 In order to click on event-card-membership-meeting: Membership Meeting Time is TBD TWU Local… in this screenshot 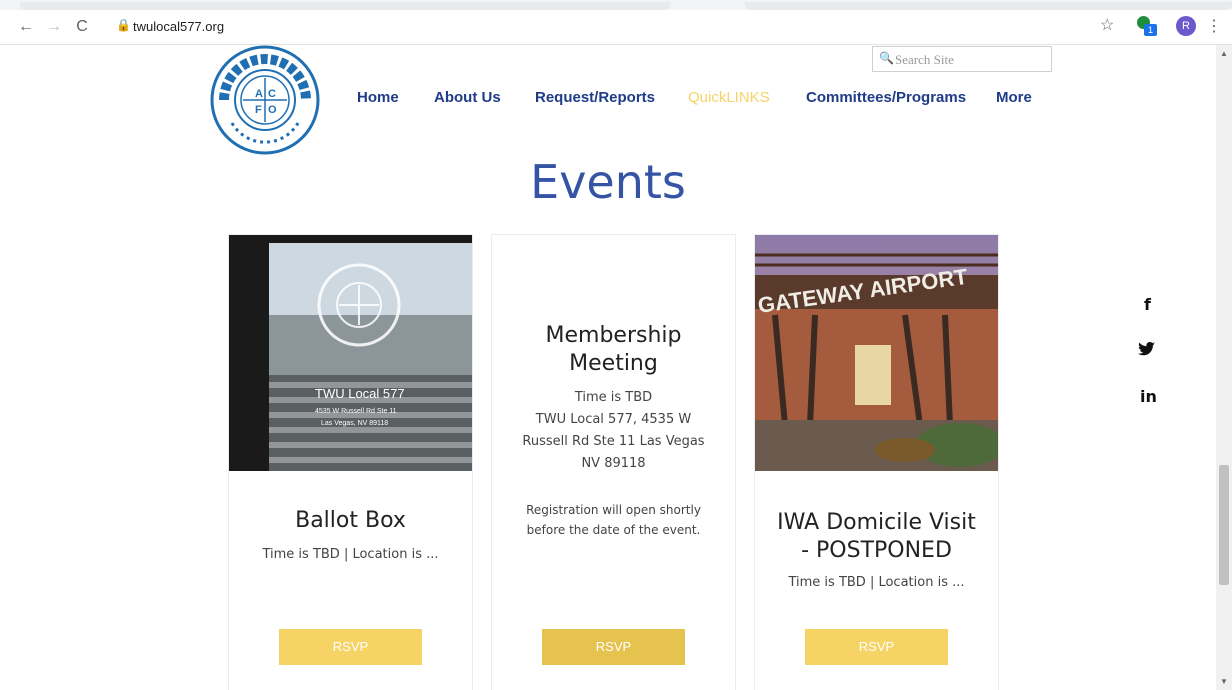, I will do `click(613, 462)`.